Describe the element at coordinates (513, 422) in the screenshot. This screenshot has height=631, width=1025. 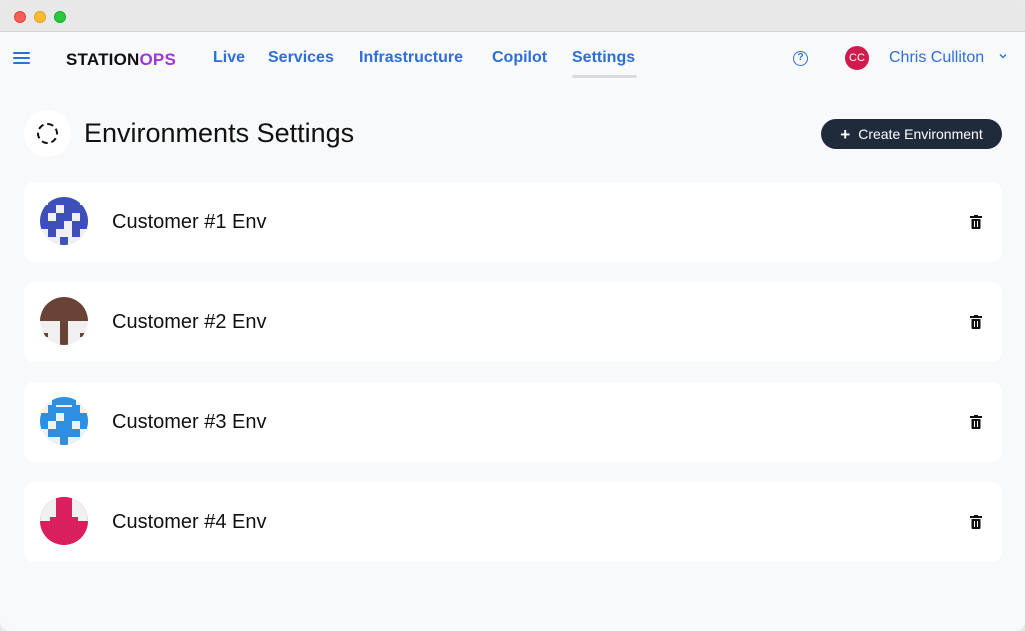
I see `environment-card: Customer #3 Env` at that location.